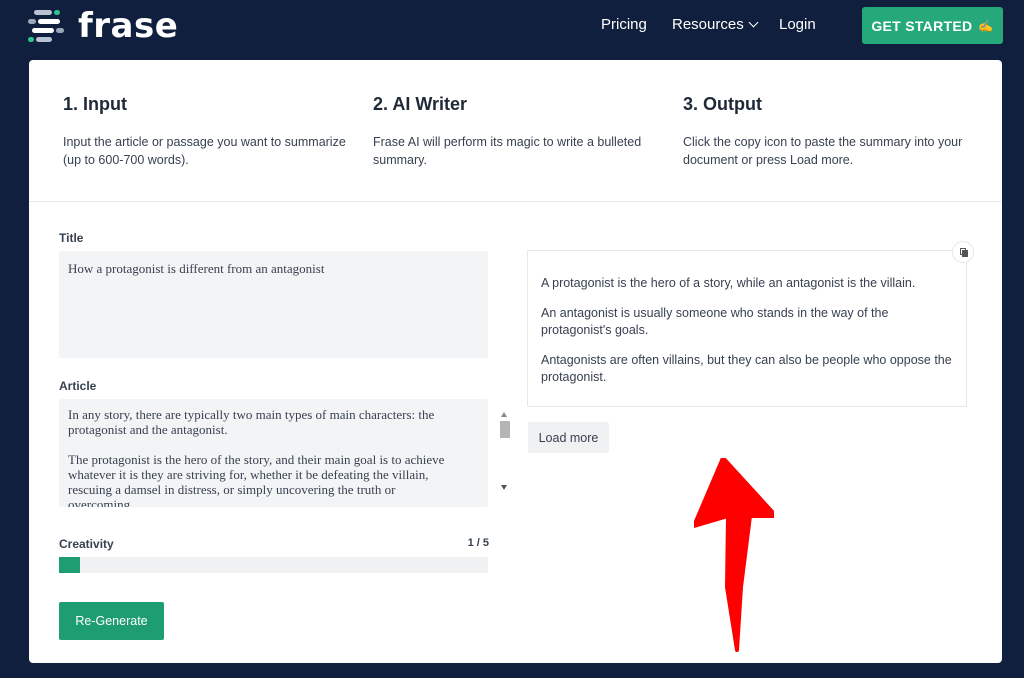  I want to click on get-started-button: GET STARTED ✍, so click(932, 25).